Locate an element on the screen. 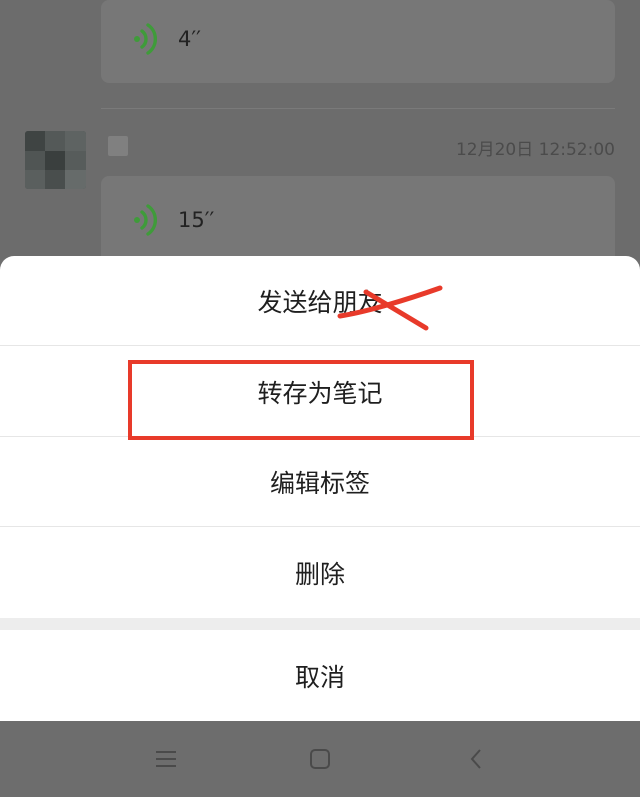 The height and width of the screenshot is (797, 640). menu-icon is located at coordinates (166, 759).